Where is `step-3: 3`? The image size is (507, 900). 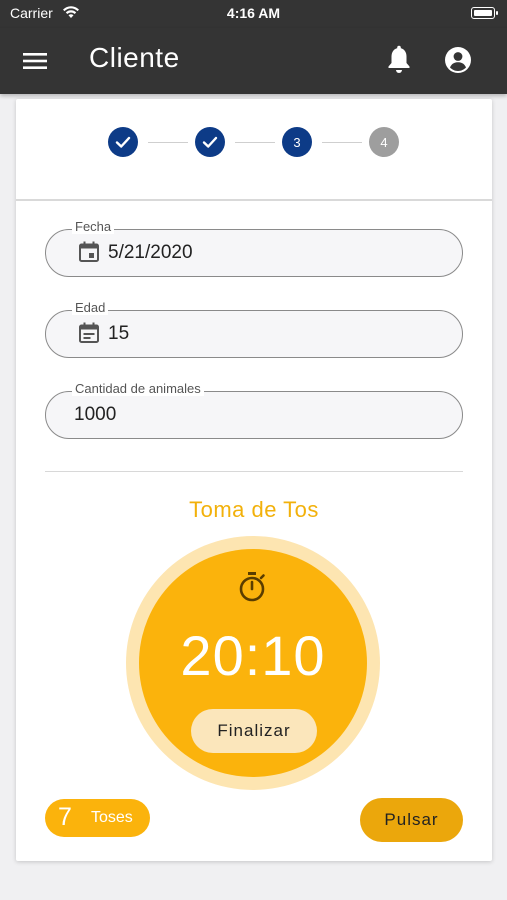 step-3: 3 is located at coordinates (297, 142).